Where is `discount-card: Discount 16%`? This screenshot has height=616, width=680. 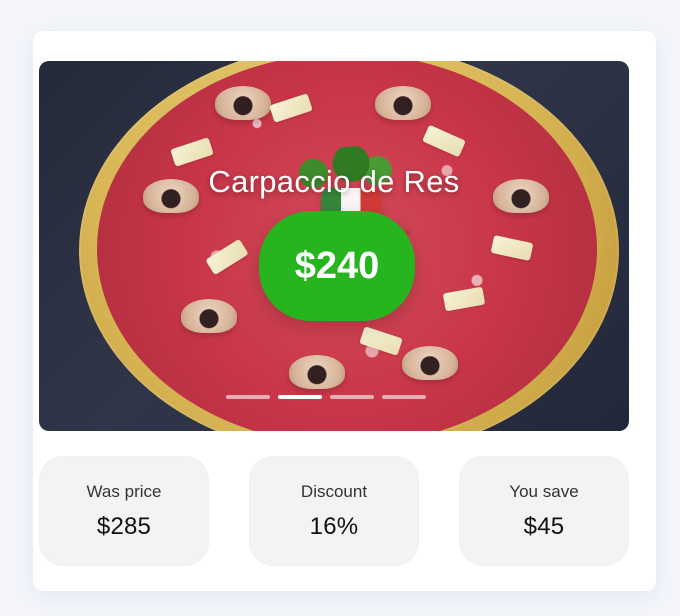 discount-card: Discount 16% is located at coordinates (334, 511).